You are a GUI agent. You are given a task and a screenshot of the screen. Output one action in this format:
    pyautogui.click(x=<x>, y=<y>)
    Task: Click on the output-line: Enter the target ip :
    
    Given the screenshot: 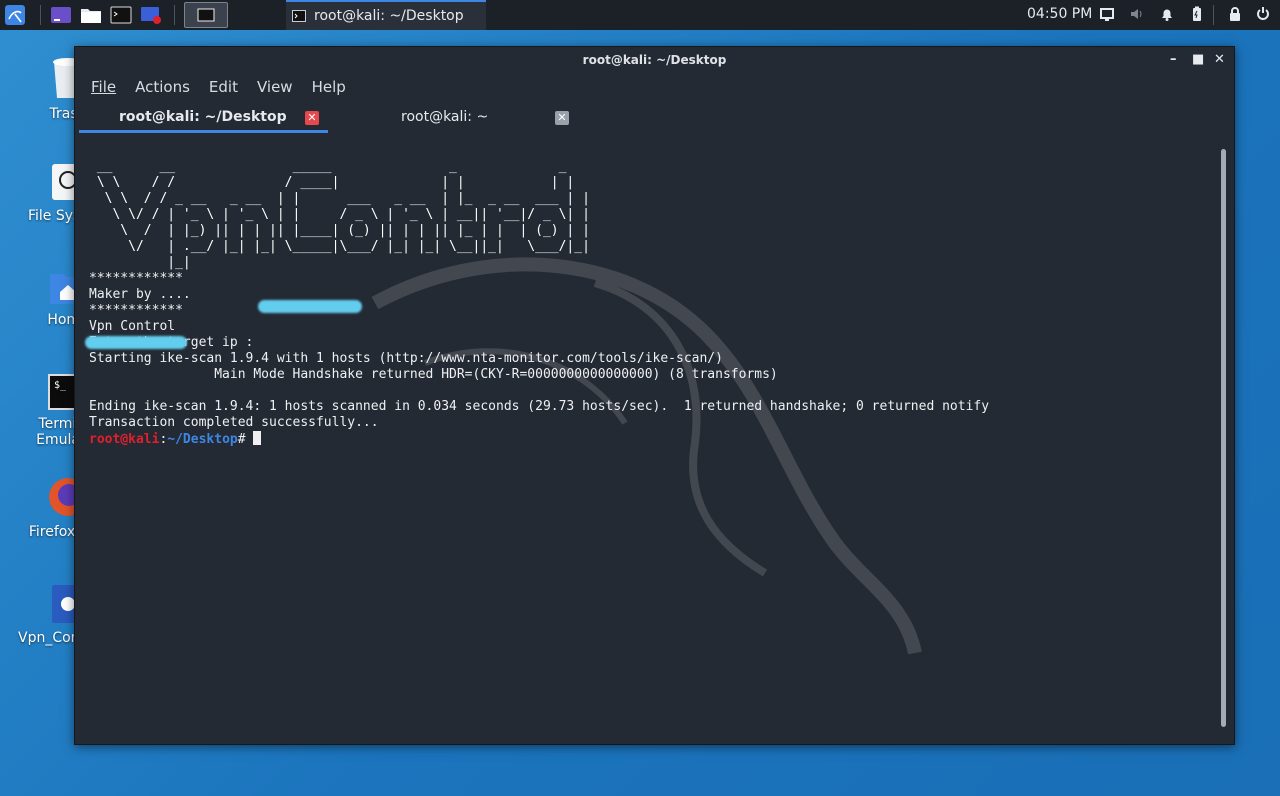 What is the action you would take?
    pyautogui.click(x=171, y=342)
    